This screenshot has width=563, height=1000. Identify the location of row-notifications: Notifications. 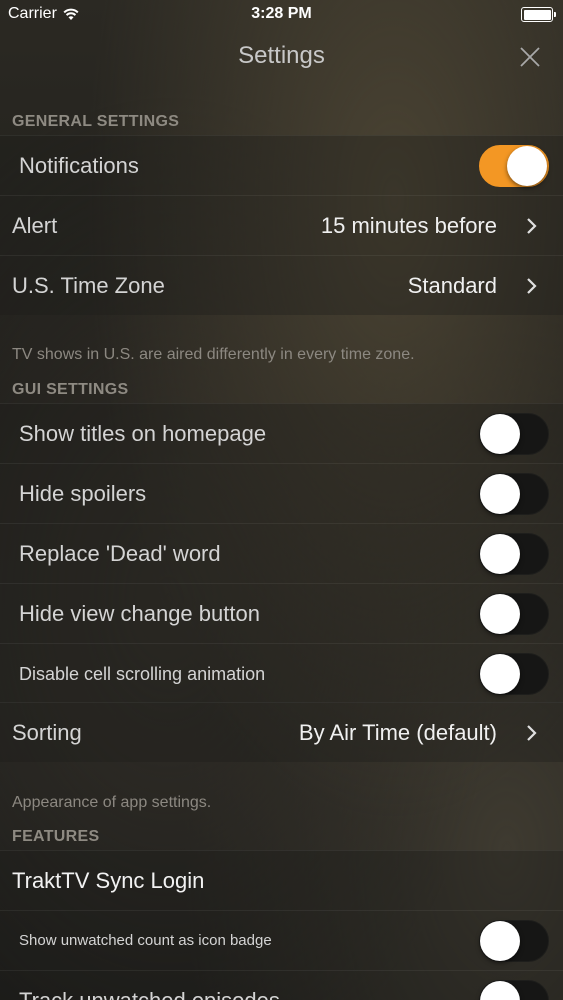
(281, 165).